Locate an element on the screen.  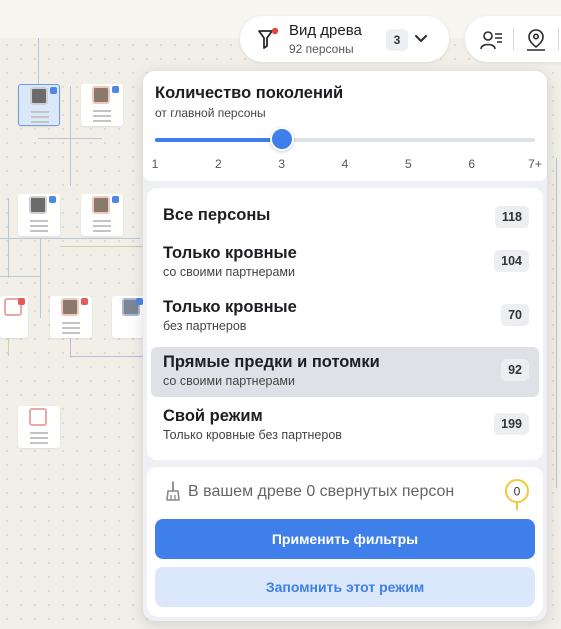
tree-mode-subtitle: Только кровные без партнеров is located at coordinates (252, 435).